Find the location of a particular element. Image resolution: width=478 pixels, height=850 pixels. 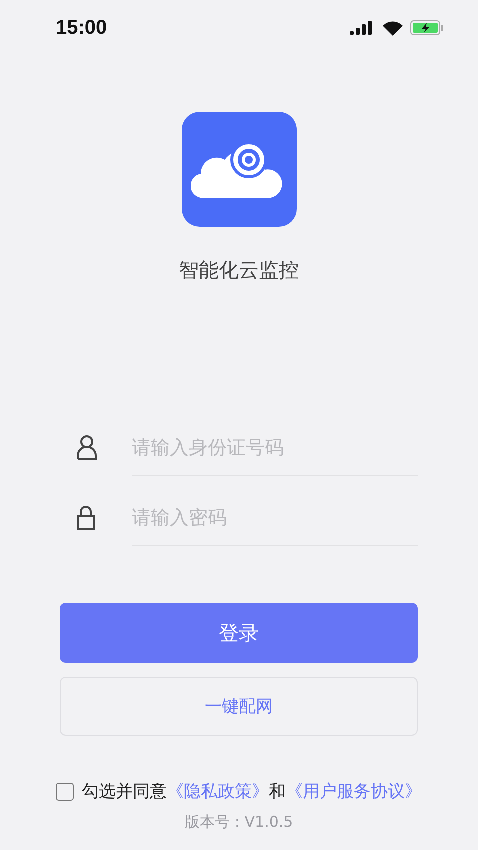

terms-link: 《用户服务协议》 is located at coordinates (354, 791).